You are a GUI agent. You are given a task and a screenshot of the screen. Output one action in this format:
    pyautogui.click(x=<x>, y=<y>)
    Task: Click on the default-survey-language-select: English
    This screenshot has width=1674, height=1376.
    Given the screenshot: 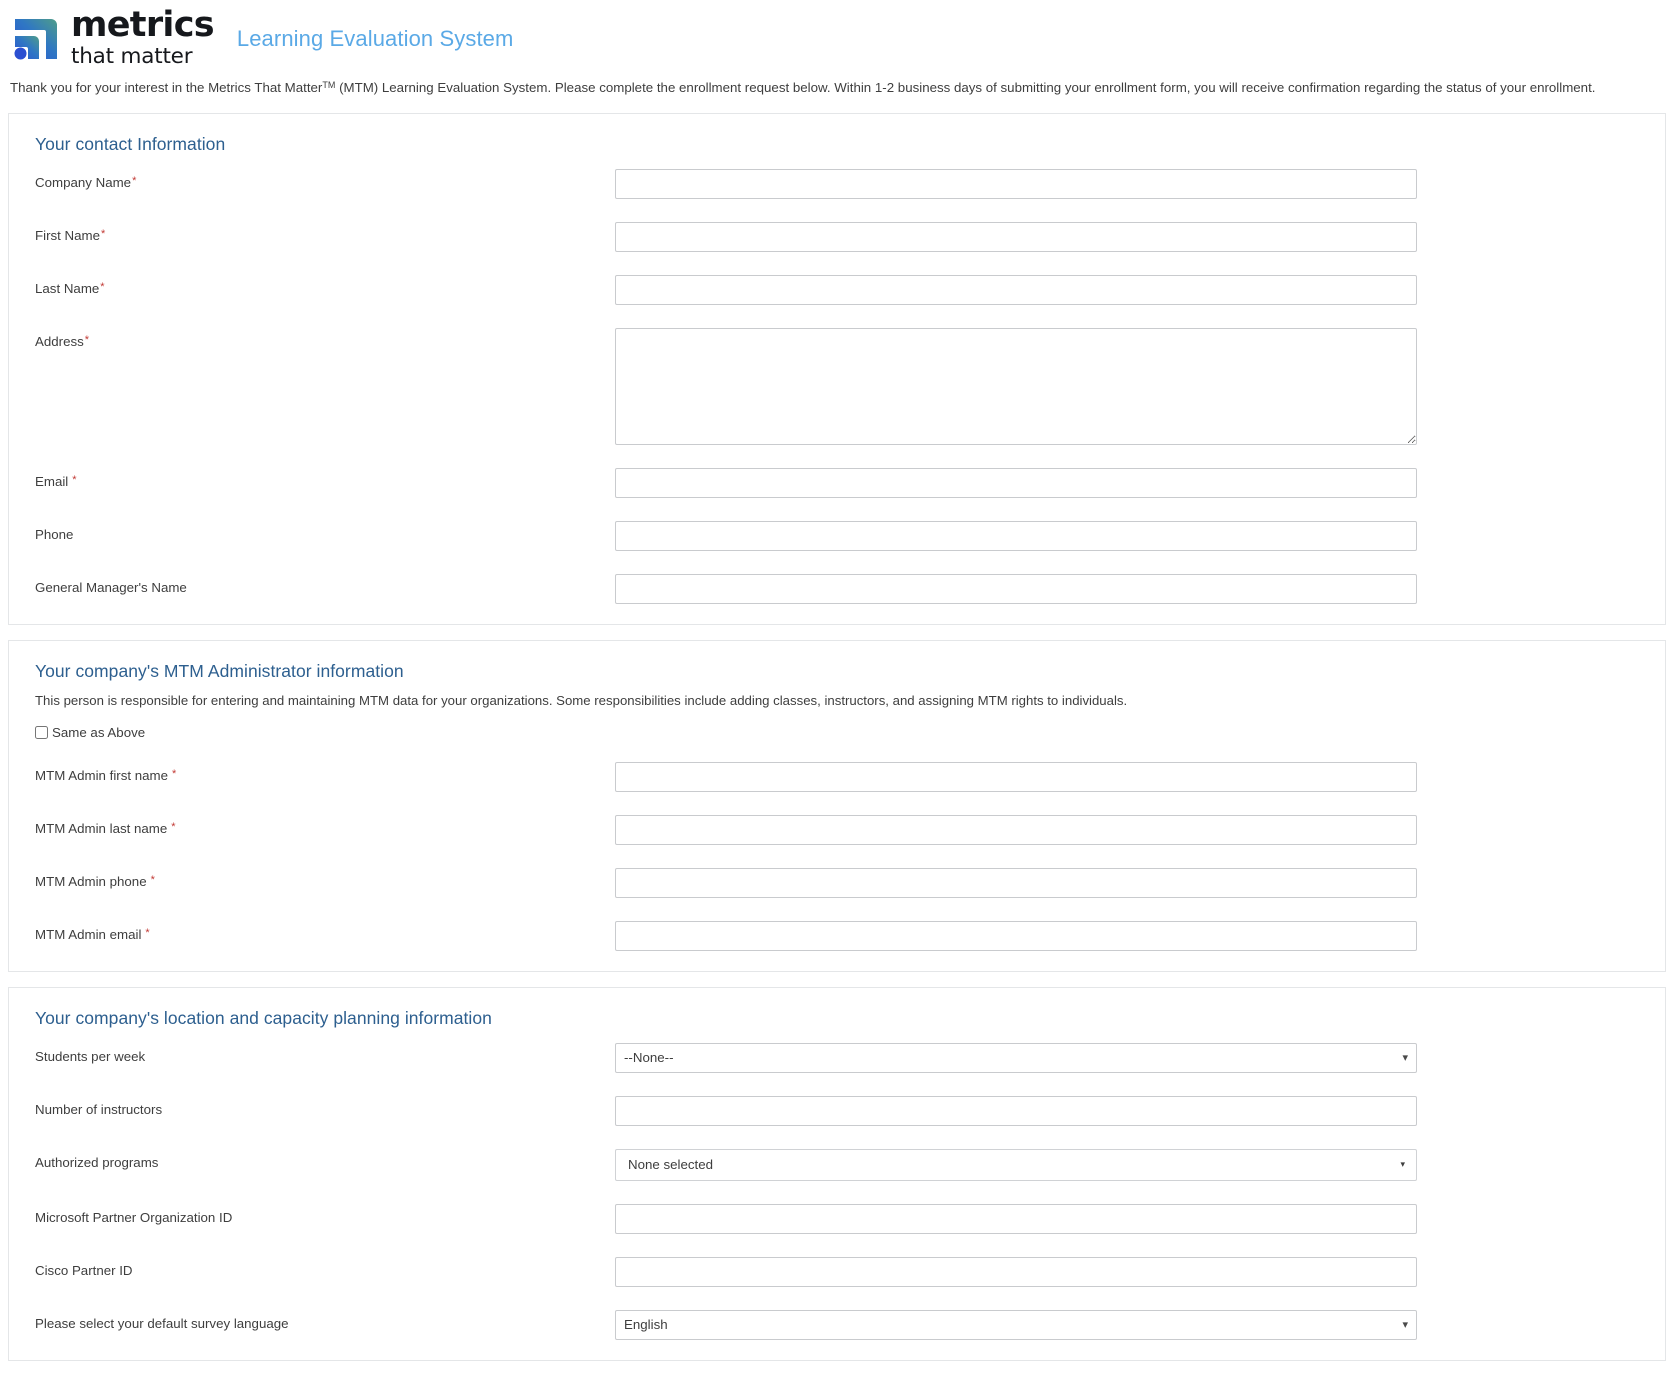 What is the action you would take?
    pyautogui.click(x=1016, y=1324)
    